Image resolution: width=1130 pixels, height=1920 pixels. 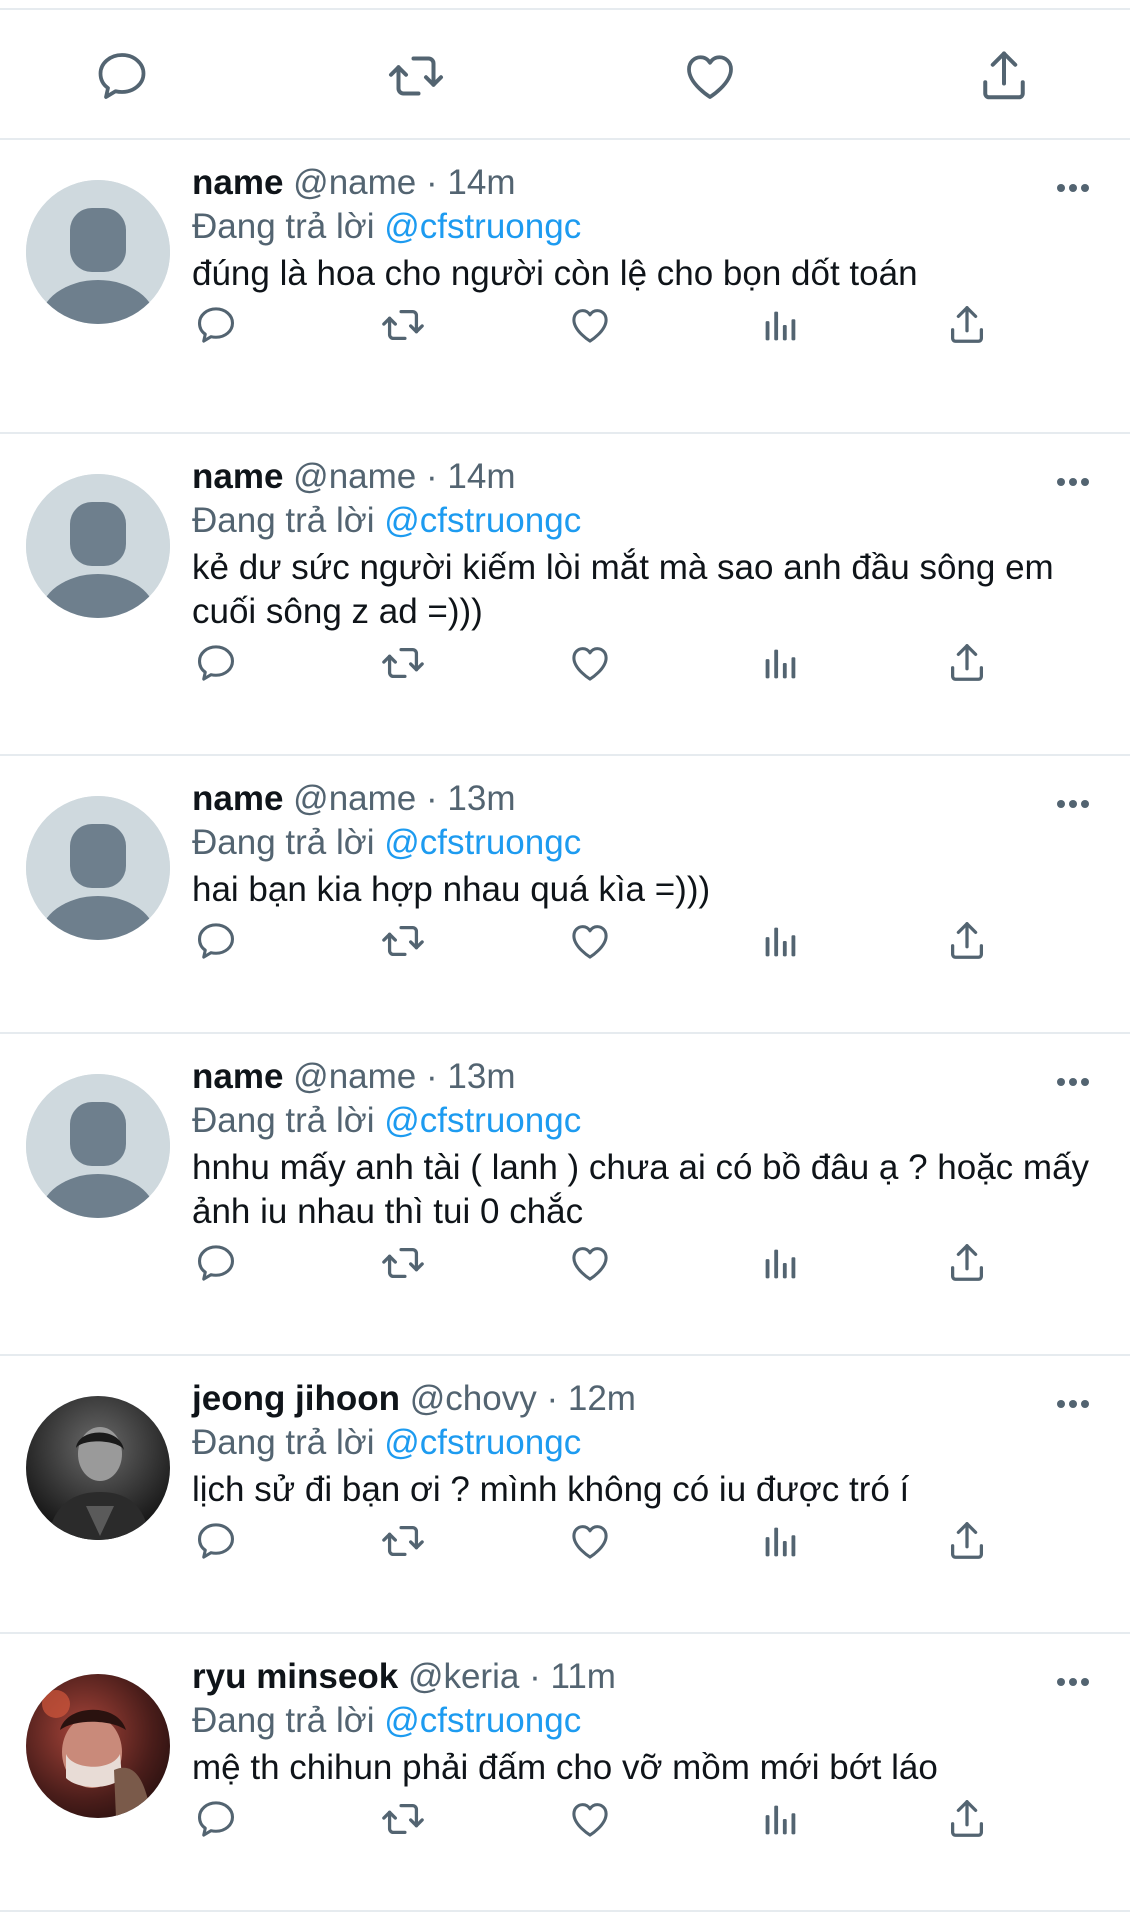 I want to click on tweet-header: jeong jihoon @chovy · 12m, so click(x=414, y=1399).